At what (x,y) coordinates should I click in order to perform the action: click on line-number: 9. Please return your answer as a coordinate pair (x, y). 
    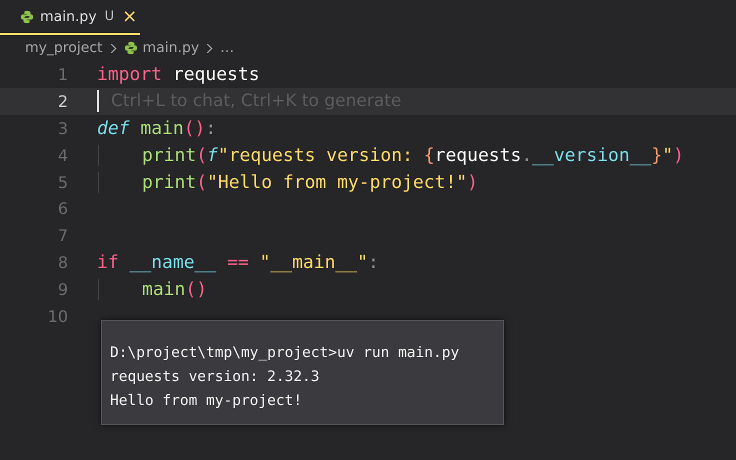
    Looking at the image, I should click on (62, 290).